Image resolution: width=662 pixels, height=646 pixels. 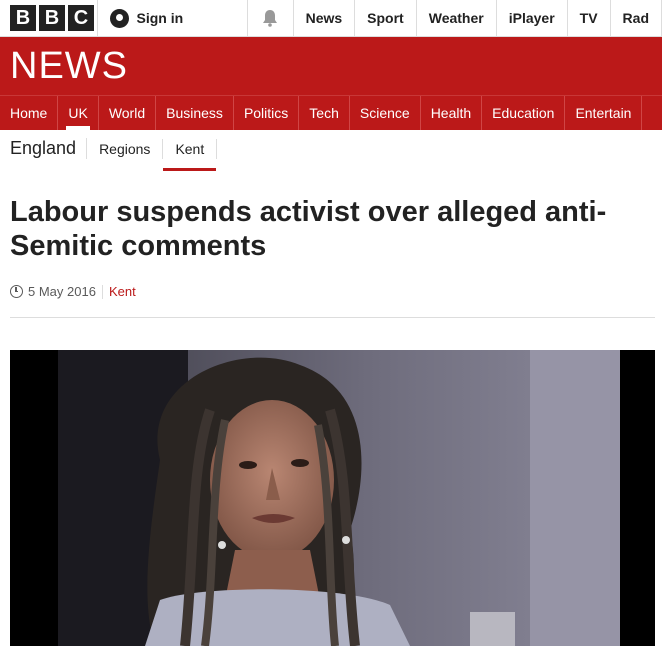 What do you see at coordinates (62, 291) in the screenshot?
I see `article-date: 5 May 2016` at bounding box center [62, 291].